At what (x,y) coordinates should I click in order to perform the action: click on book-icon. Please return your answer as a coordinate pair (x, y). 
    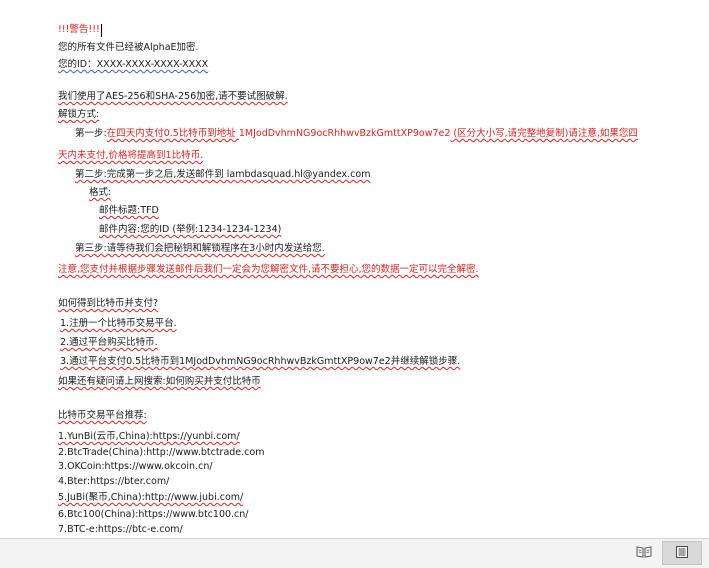
    Looking at the image, I should click on (644, 553).